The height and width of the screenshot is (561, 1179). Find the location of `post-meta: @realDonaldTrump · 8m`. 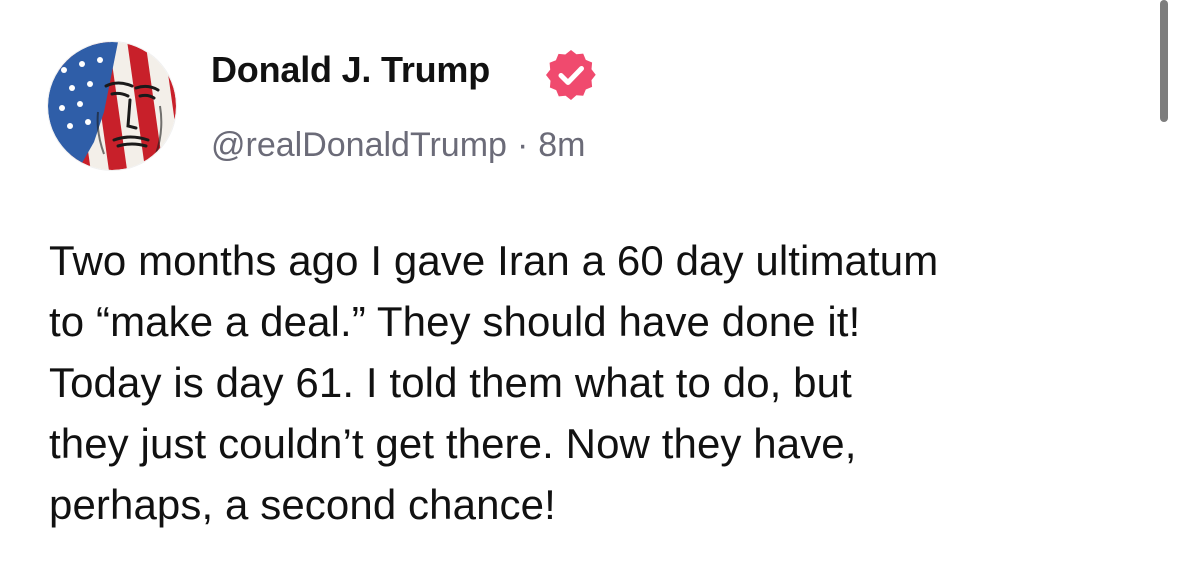

post-meta: @realDonaldTrump · 8m is located at coordinates (398, 145).